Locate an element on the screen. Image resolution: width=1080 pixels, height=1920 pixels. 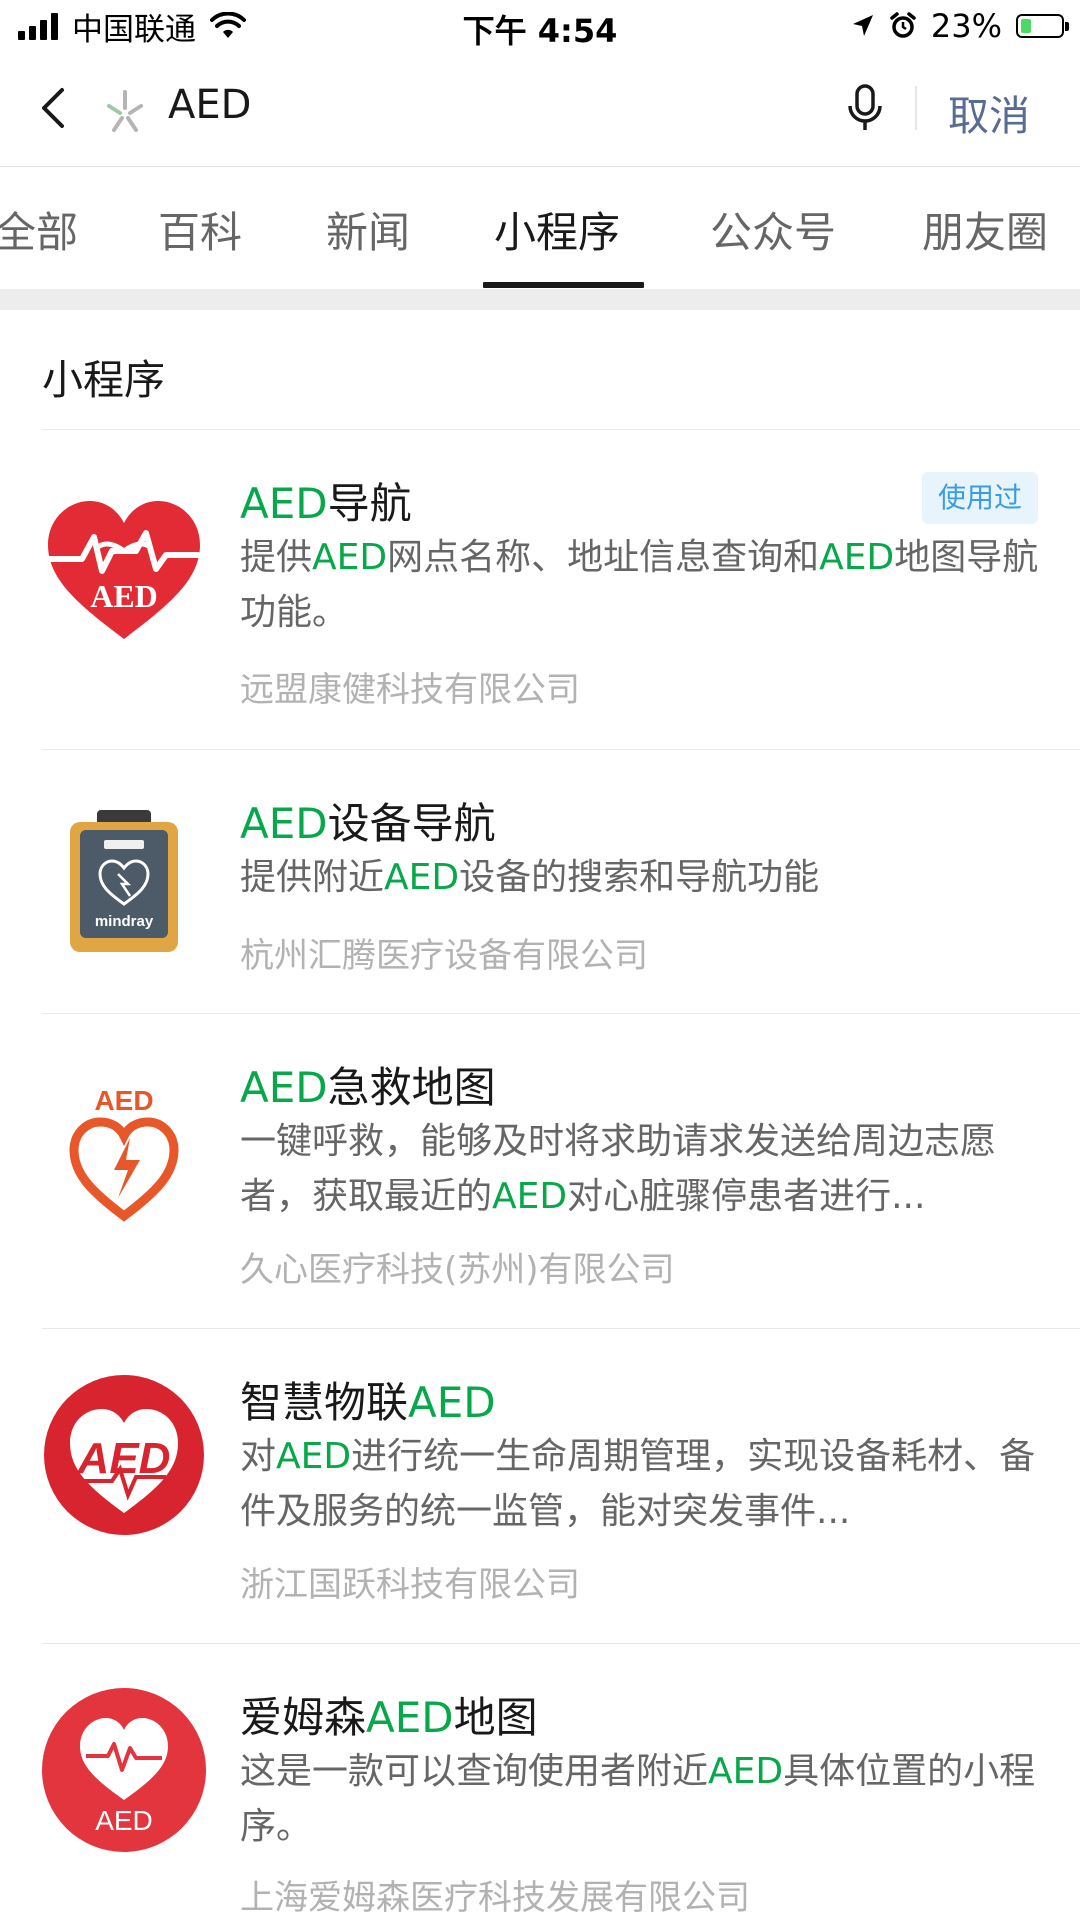
header-divider is located at coordinates (916, 108).